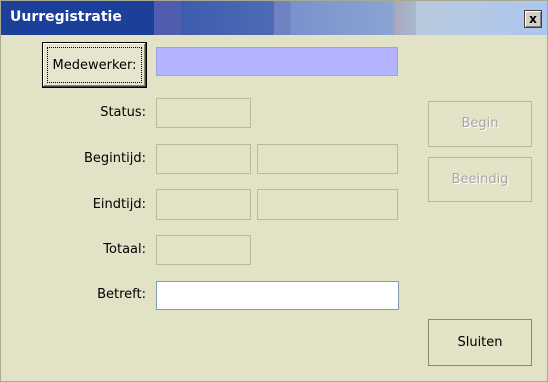 The height and width of the screenshot is (382, 548). Describe the element at coordinates (327, 204) in the screenshot. I see `end-time-field` at that location.